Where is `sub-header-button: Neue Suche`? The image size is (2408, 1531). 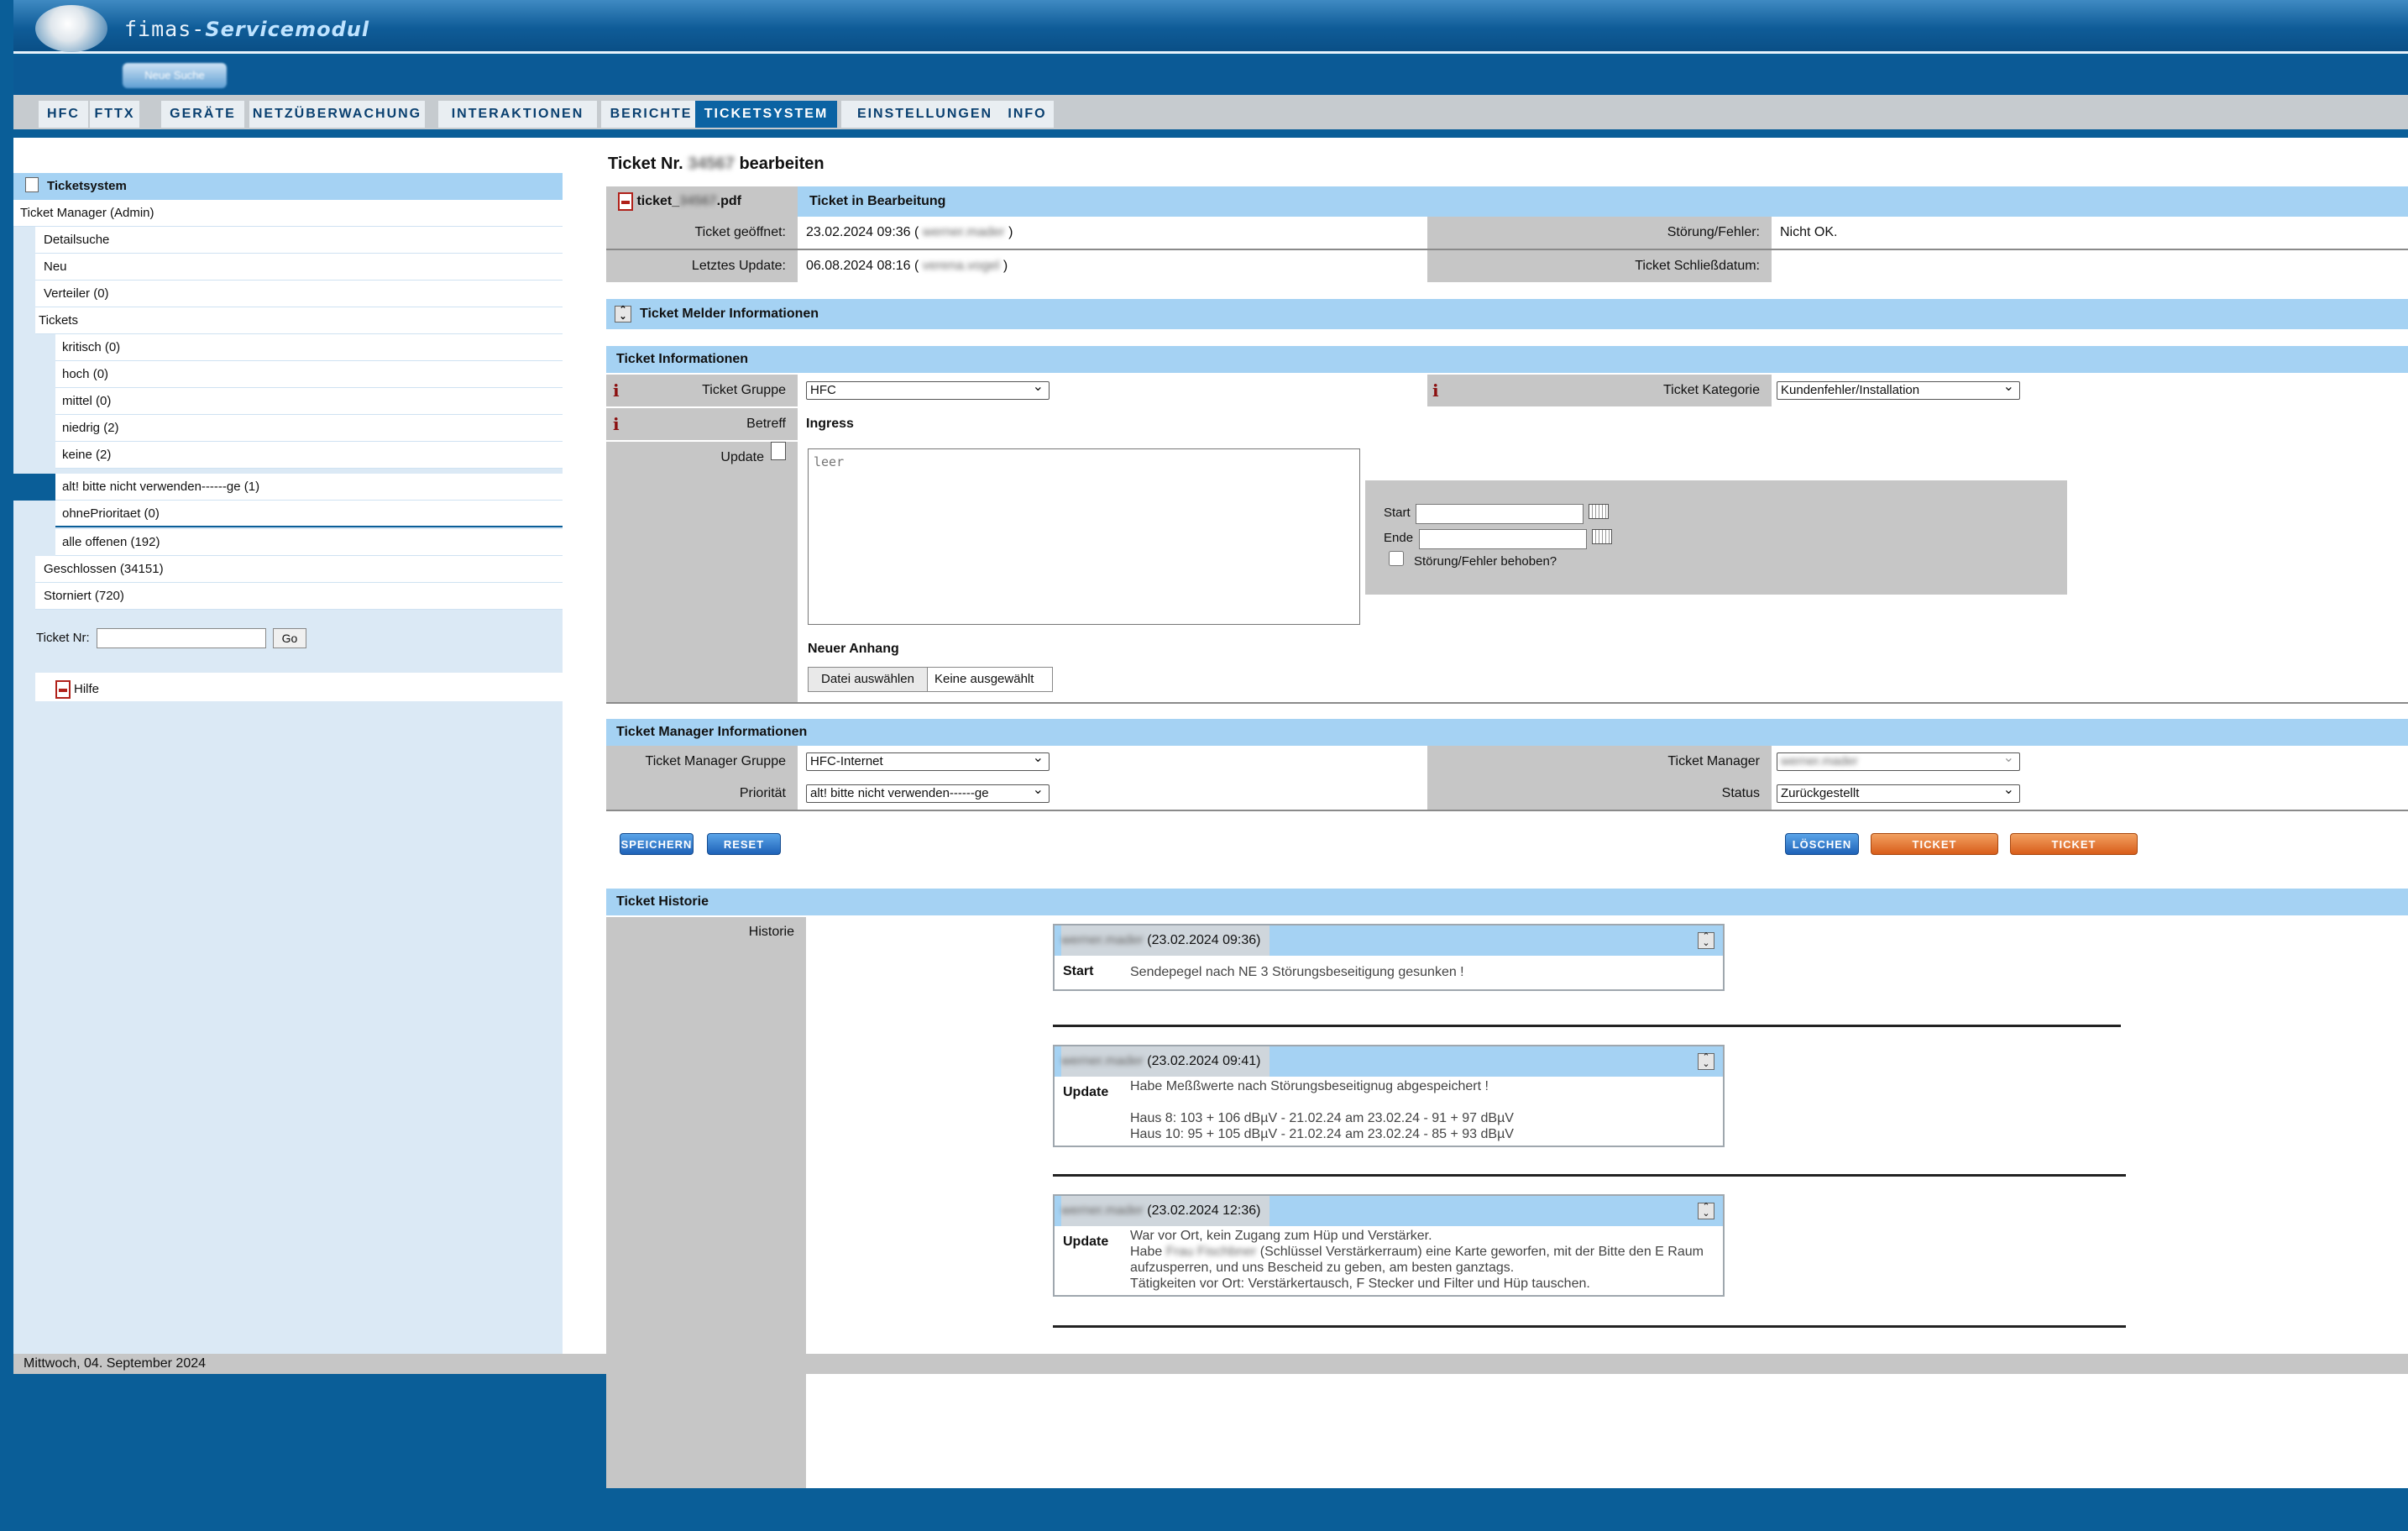
sub-header-button: Neue Suche is located at coordinates (175, 75).